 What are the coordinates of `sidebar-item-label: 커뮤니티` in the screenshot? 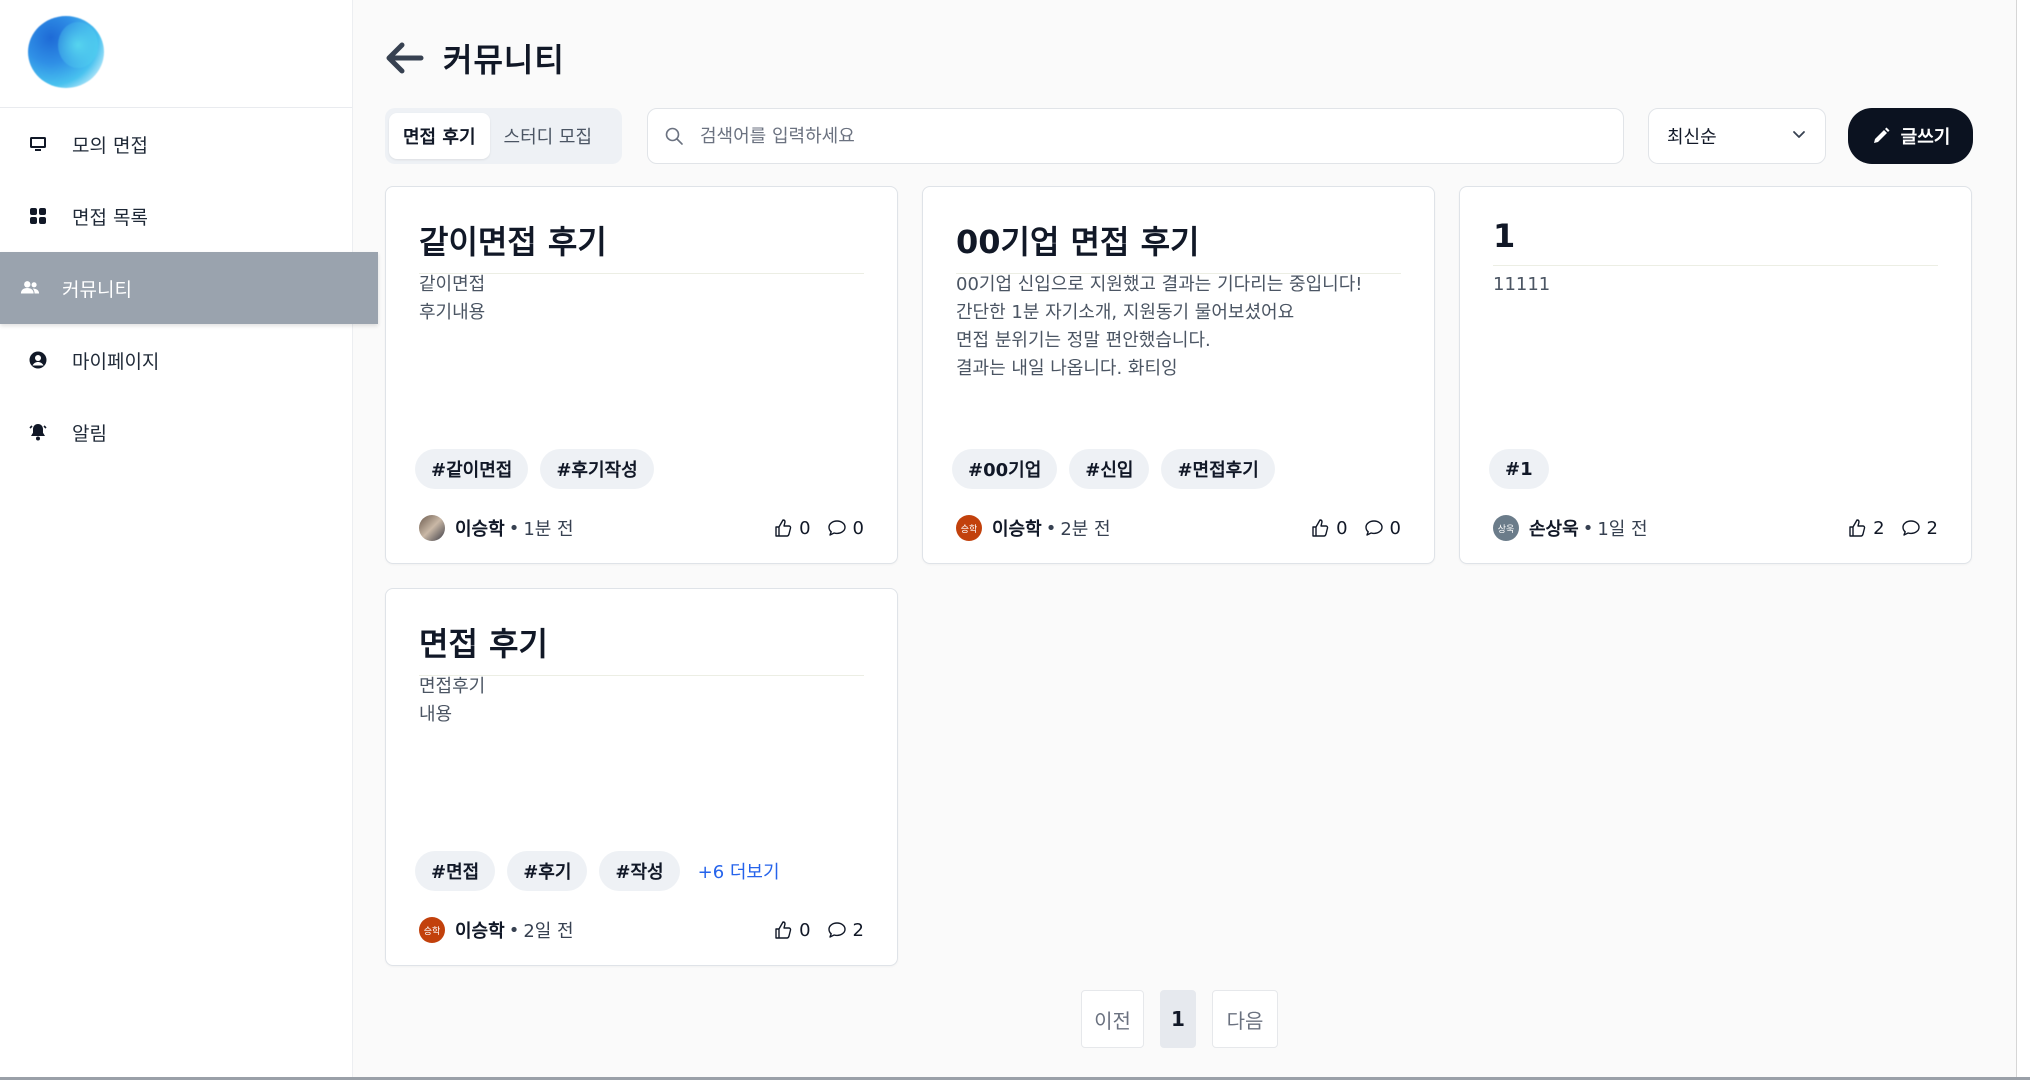 It's located at (97, 289).